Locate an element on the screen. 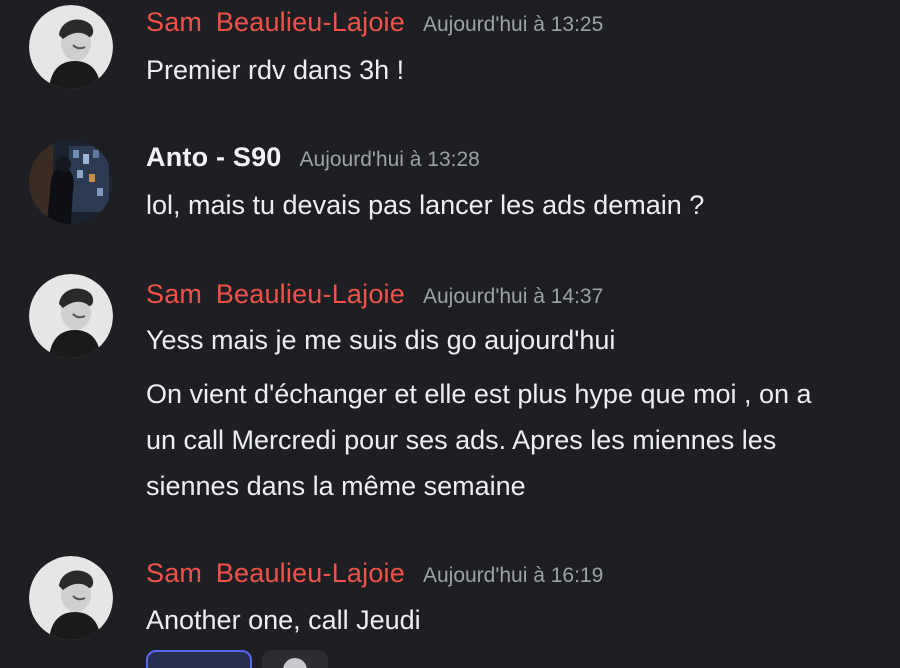  message-text: Another one, call Jeudi is located at coordinates (283, 620).